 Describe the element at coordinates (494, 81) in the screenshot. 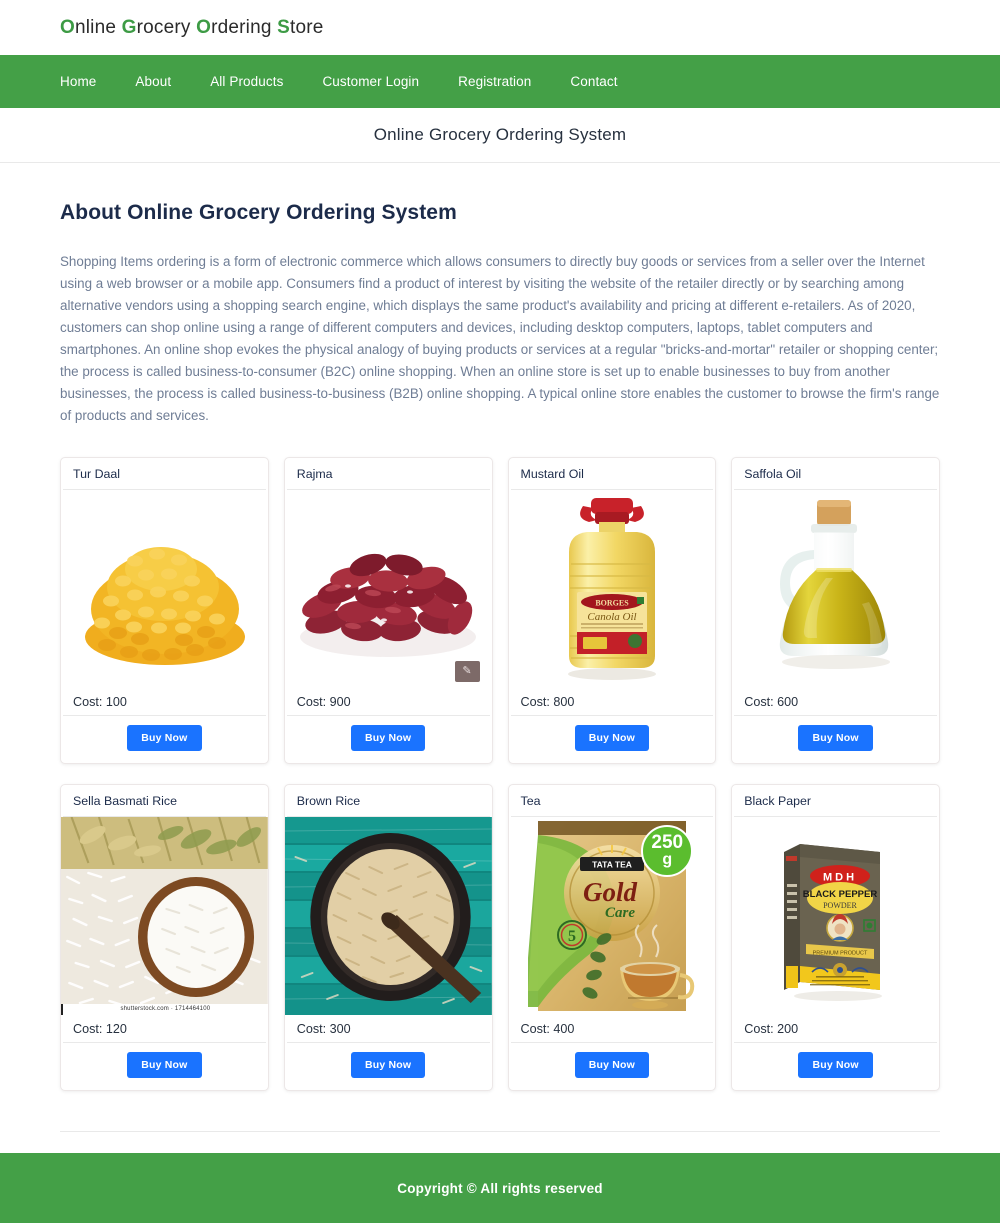

I see `nav-item-registration: Registration` at that location.